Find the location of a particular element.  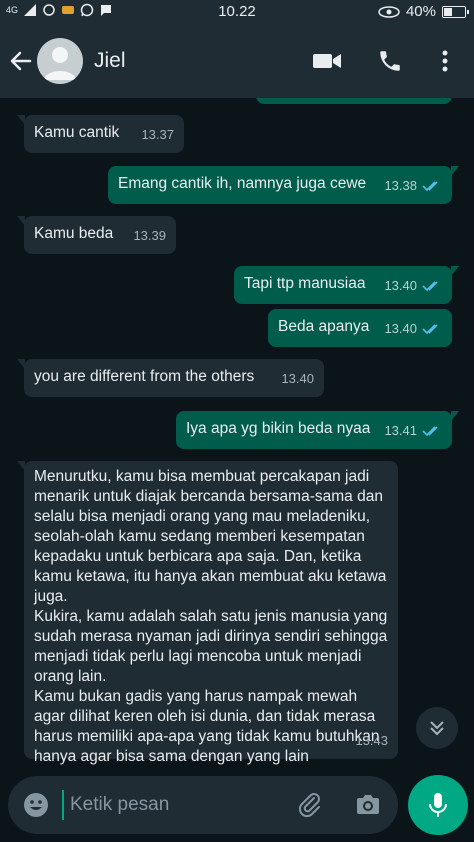

message-bubble-incoming: you are different from the others 13.40 is located at coordinates (170, 378).